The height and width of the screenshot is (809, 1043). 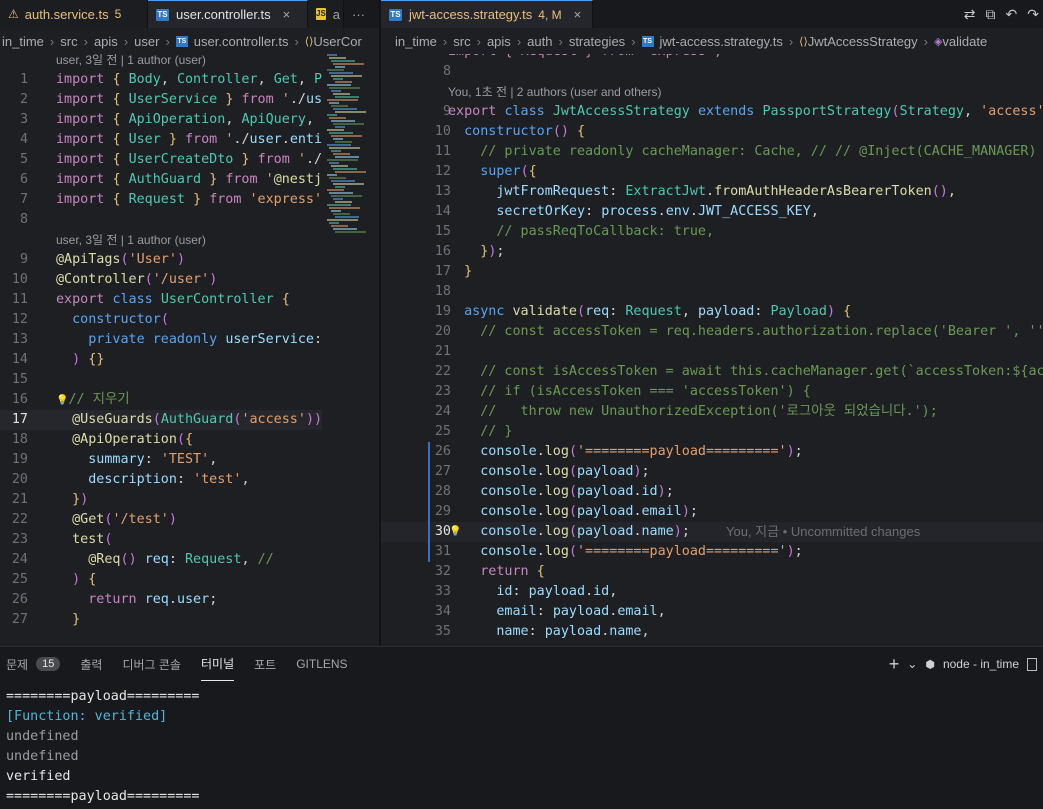 I want to click on codelens-text: You, 1초 전 | 2 authors (user and others), so click(x=555, y=92).